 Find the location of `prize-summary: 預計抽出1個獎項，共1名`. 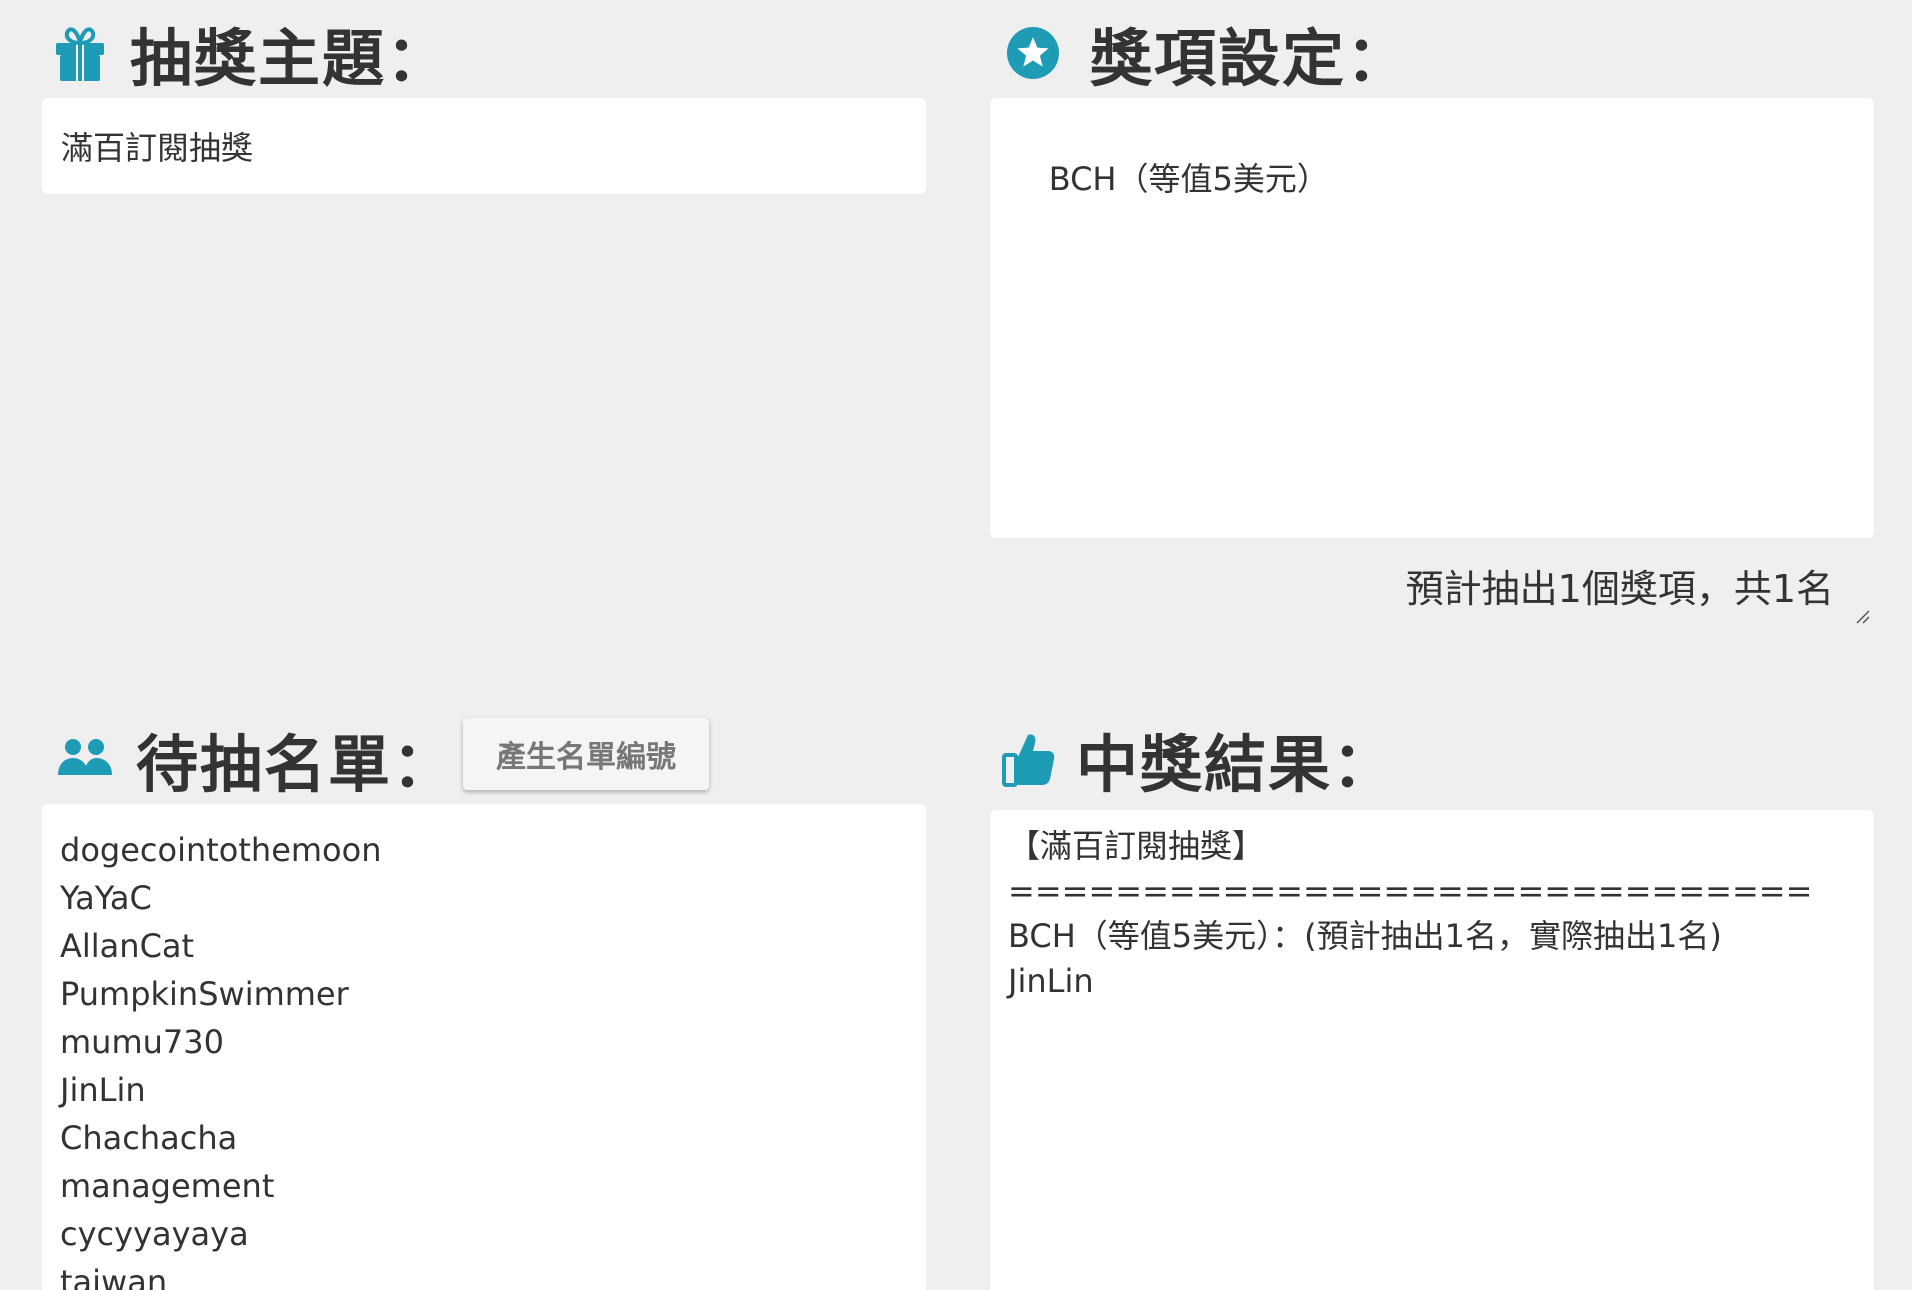

prize-summary: 預計抽出1個獎項，共1名 is located at coordinates (1619, 589).